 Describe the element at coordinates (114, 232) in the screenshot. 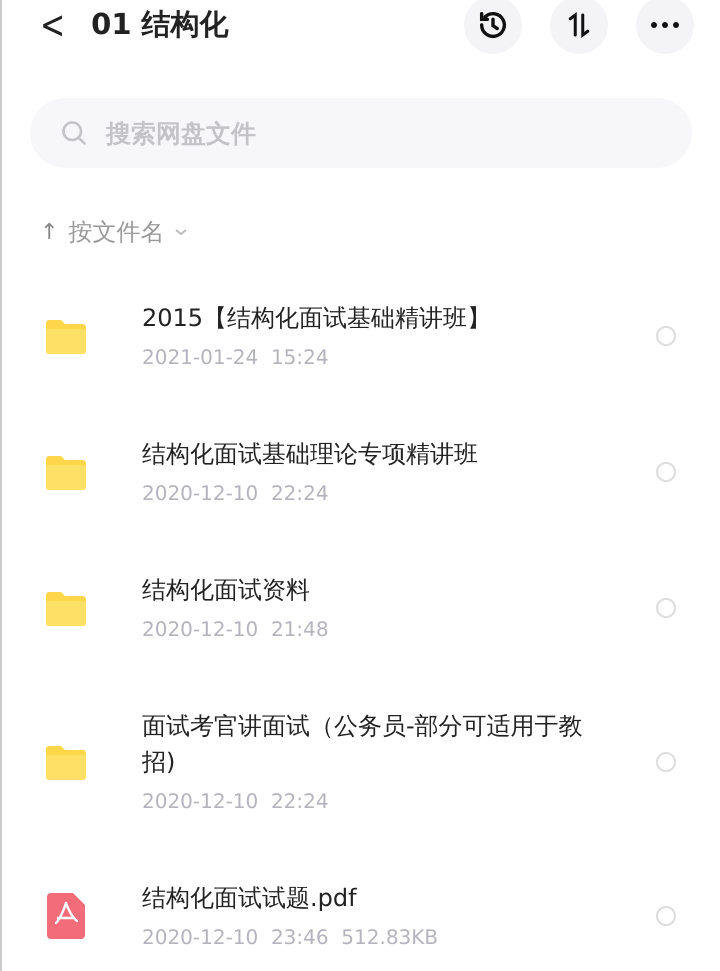

I see `sort-order-button: ↑ 按文件名` at that location.